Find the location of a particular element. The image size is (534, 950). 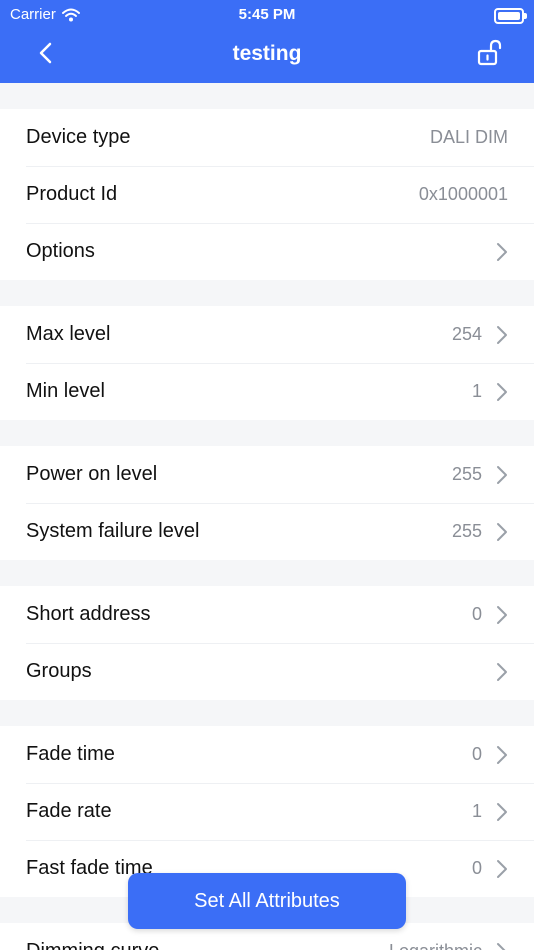

unlock-button is located at coordinates (489, 53).